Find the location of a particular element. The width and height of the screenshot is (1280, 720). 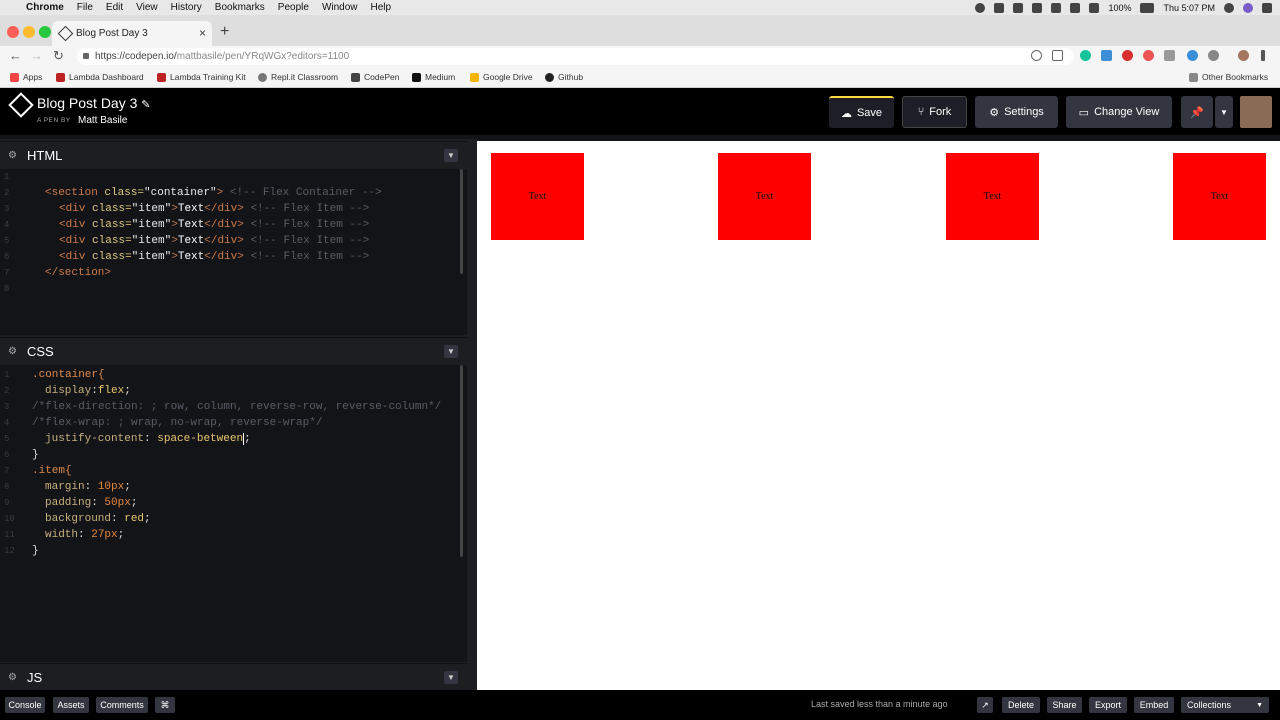

console-button: Console is located at coordinates (25, 705).